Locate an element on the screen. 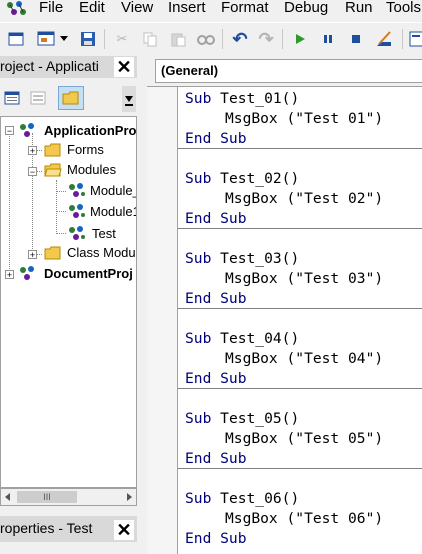 Image resolution: width=422 pixels, height=554 pixels. vba-app-icon is located at coordinates (16, 8).